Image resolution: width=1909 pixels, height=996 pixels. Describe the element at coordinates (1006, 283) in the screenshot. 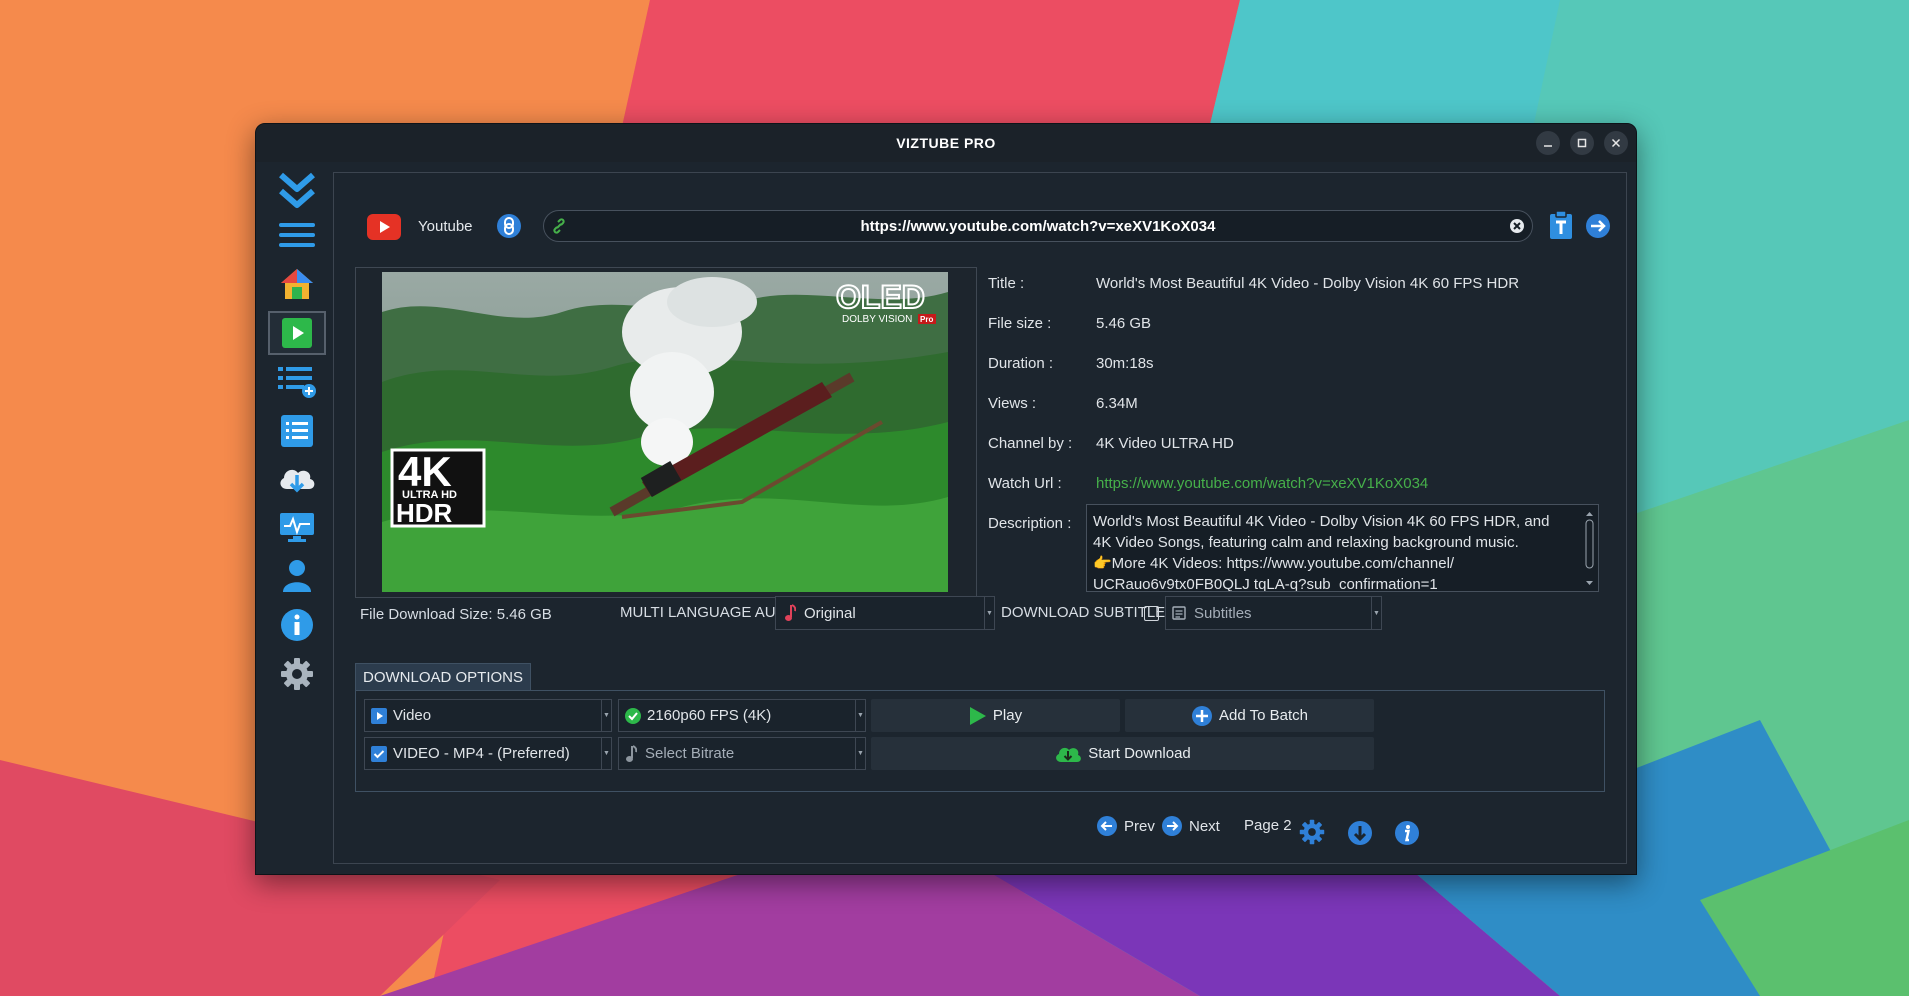

I see `title-key: Title :` at that location.